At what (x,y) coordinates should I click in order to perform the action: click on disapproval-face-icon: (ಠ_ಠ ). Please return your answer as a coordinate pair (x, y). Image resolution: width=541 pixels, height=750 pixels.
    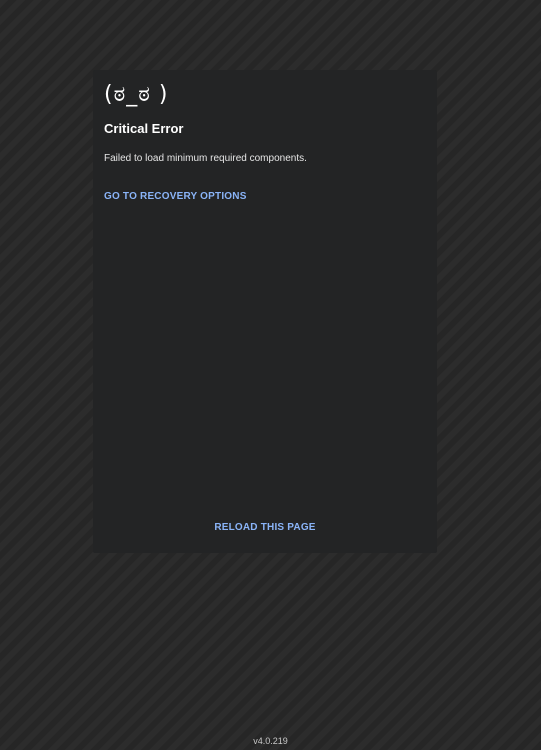
    Looking at the image, I should click on (136, 94).